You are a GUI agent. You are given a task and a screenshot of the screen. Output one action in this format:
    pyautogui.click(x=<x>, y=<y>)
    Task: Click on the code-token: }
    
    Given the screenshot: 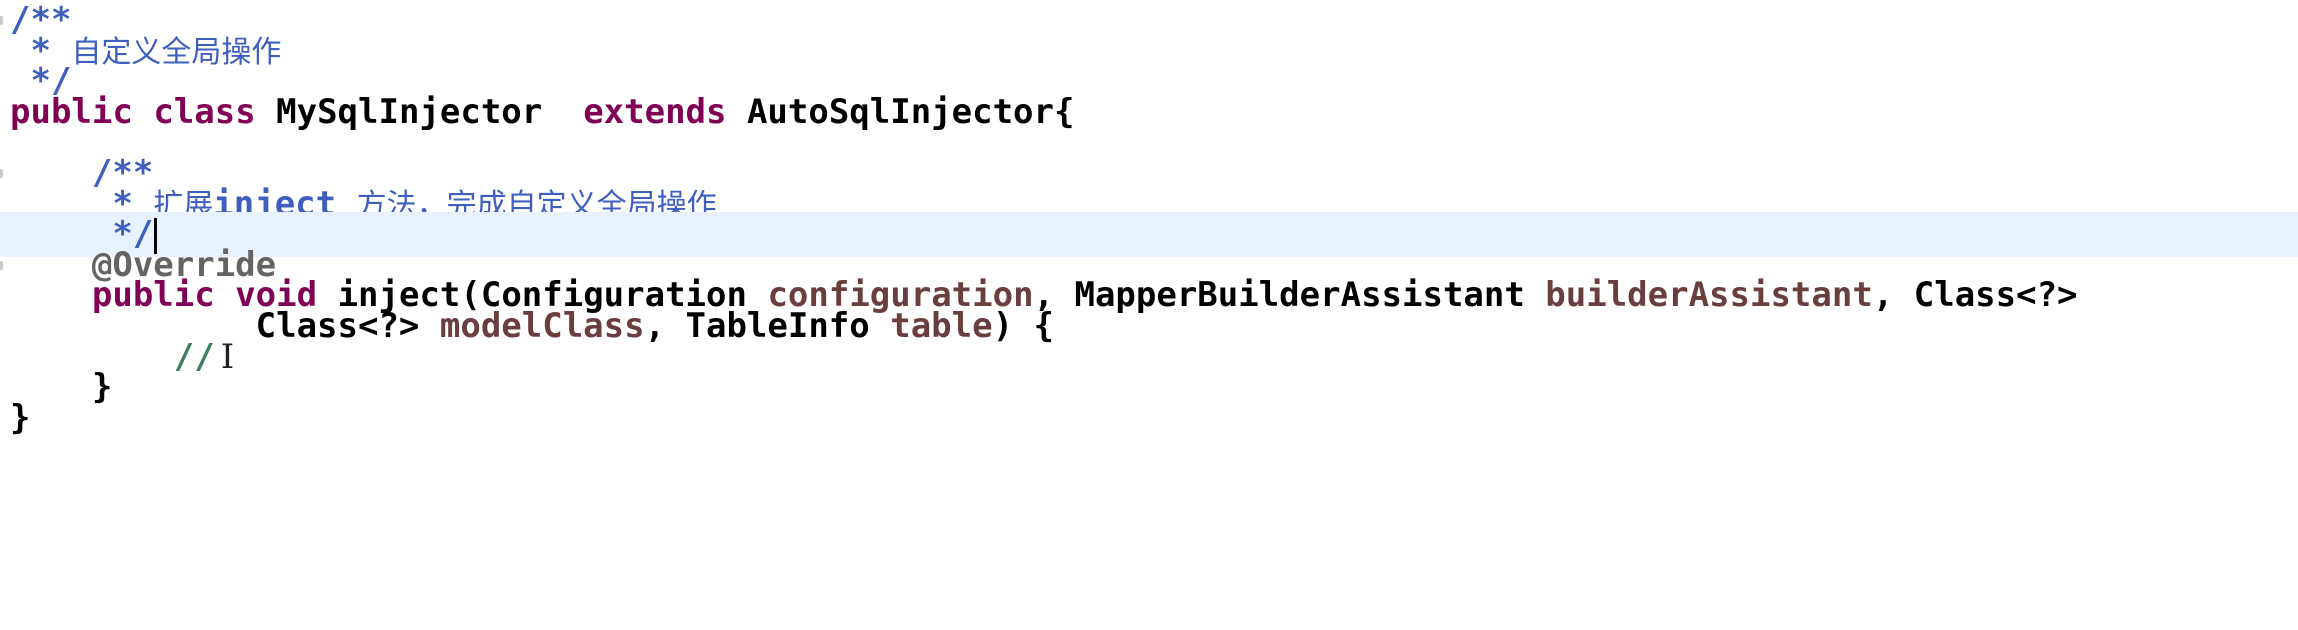 What is the action you would take?
    pyautogui.click(x=20, y=417)
    